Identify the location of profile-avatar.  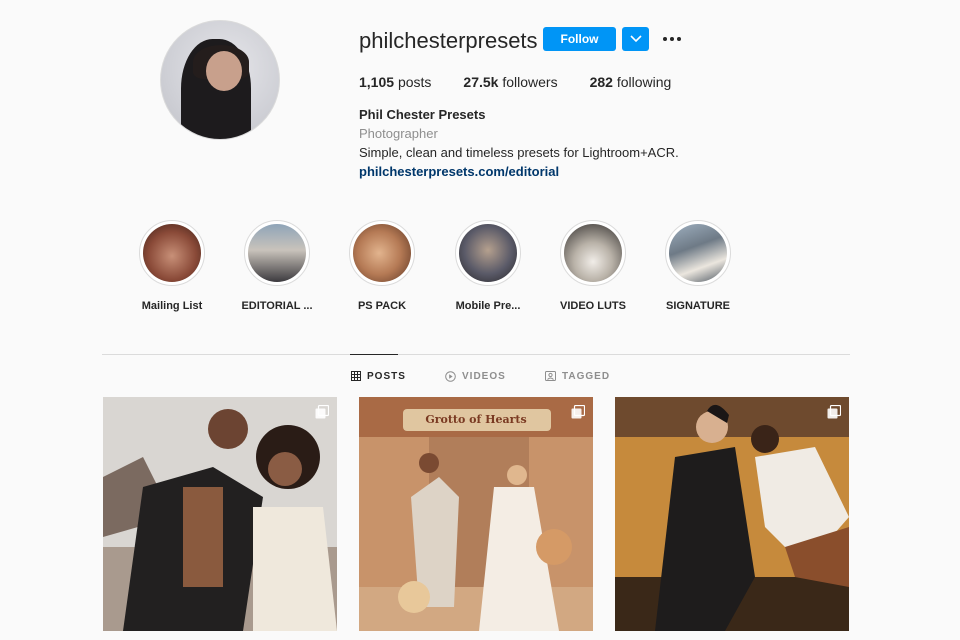
(220, 80).